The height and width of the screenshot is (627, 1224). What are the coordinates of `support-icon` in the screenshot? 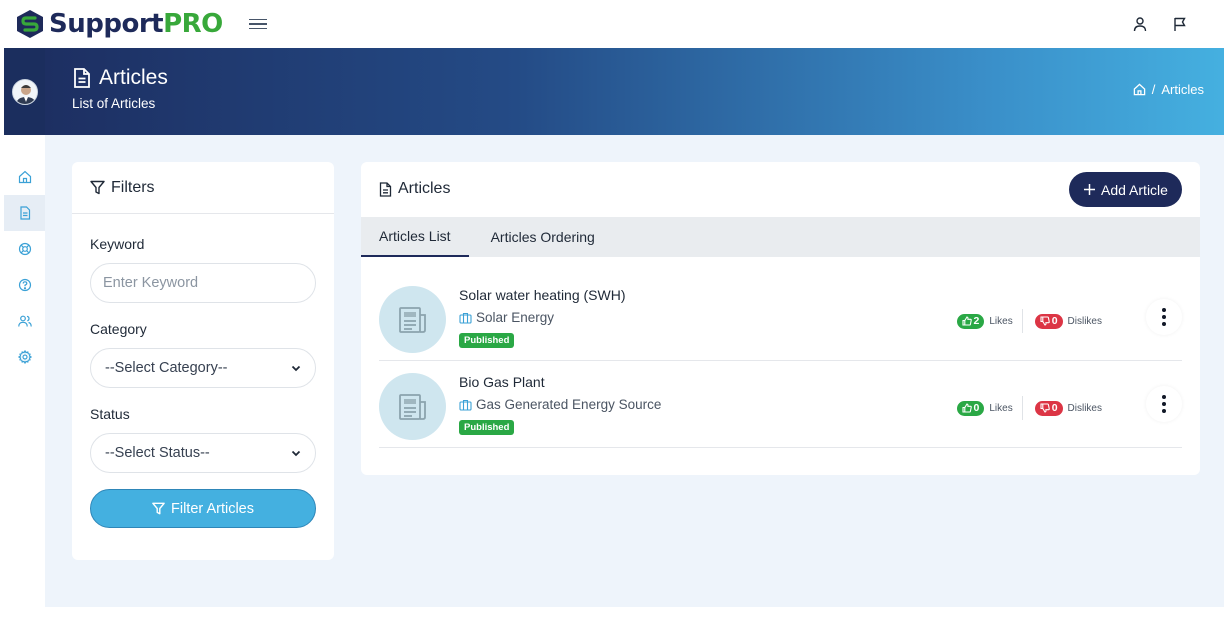 It's located at (24, 249).